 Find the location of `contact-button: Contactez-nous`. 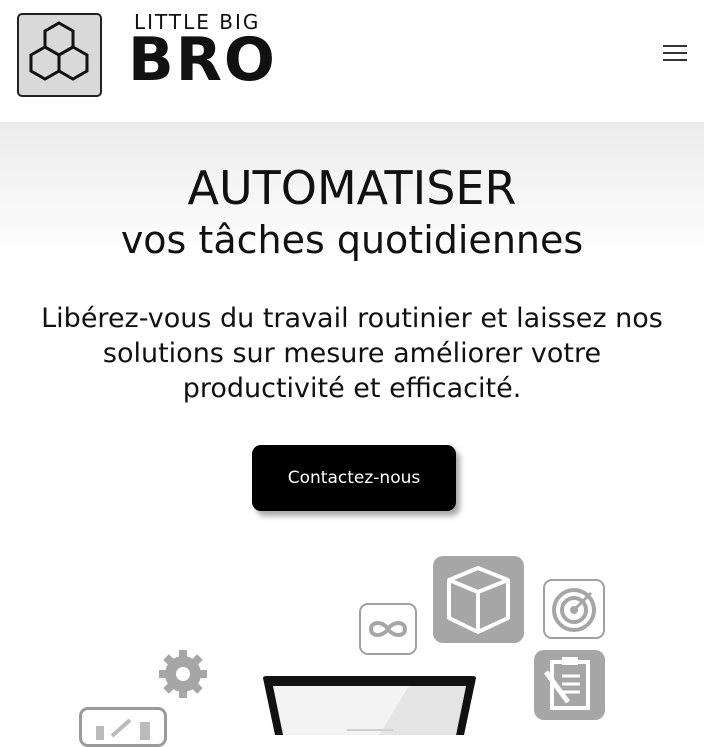

contact-button: Contactez-nous is located at coordinates (354, 478).